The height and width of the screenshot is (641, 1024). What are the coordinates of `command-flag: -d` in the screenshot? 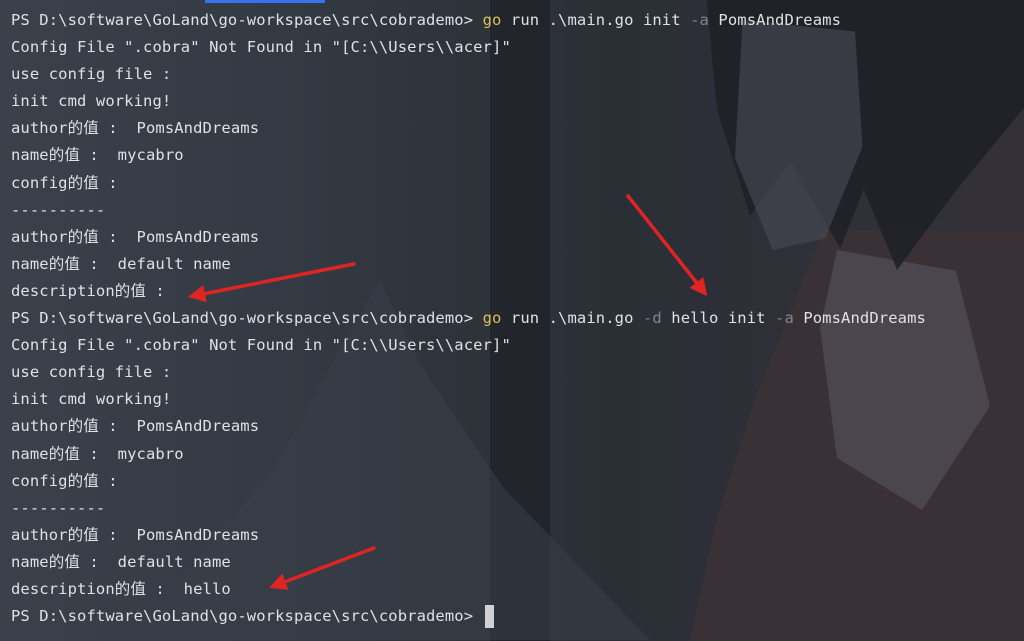 It's located at (652, 318).